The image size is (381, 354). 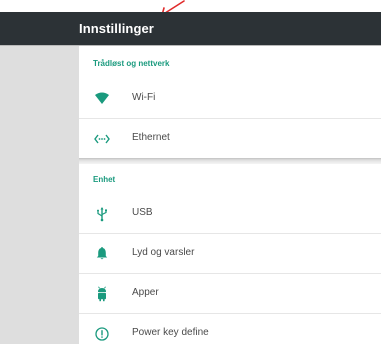 I want to click on wifi-icon, so click(x=102, y=99).